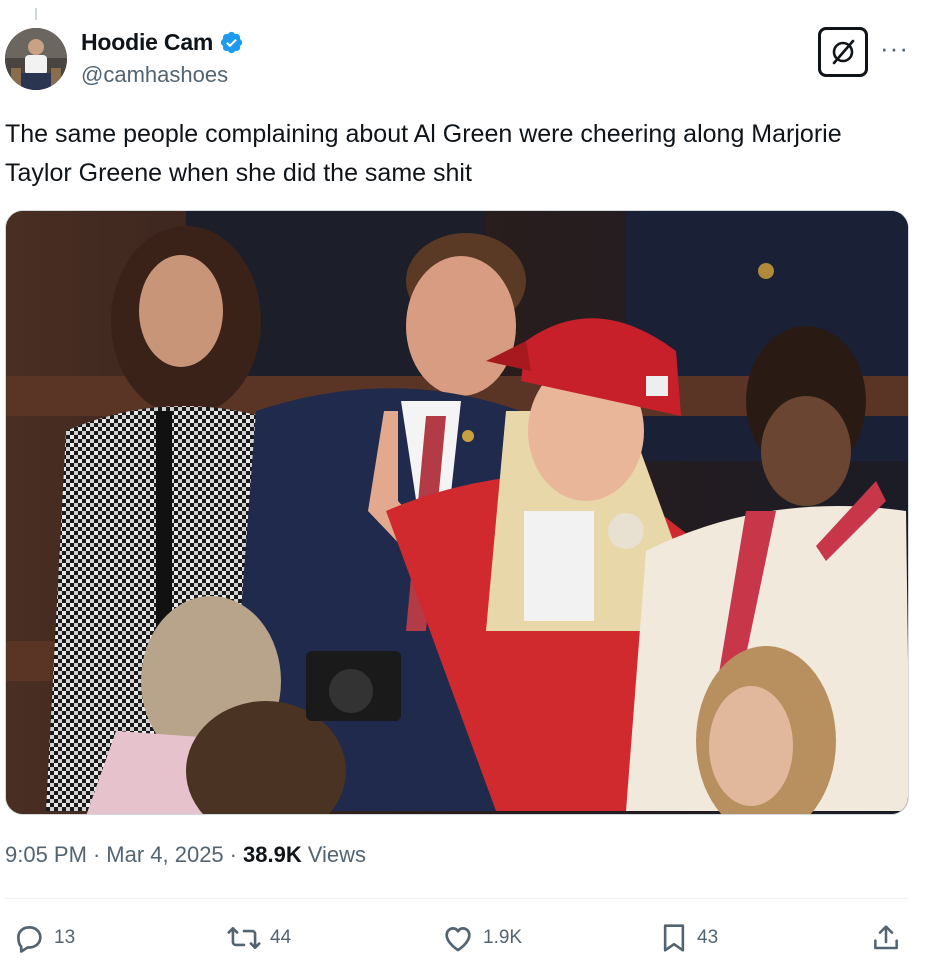  What do you see at coordinates (708, 937) in the screenshot?
I see `bookmark-count: 43` at bounding box center [708, 937].